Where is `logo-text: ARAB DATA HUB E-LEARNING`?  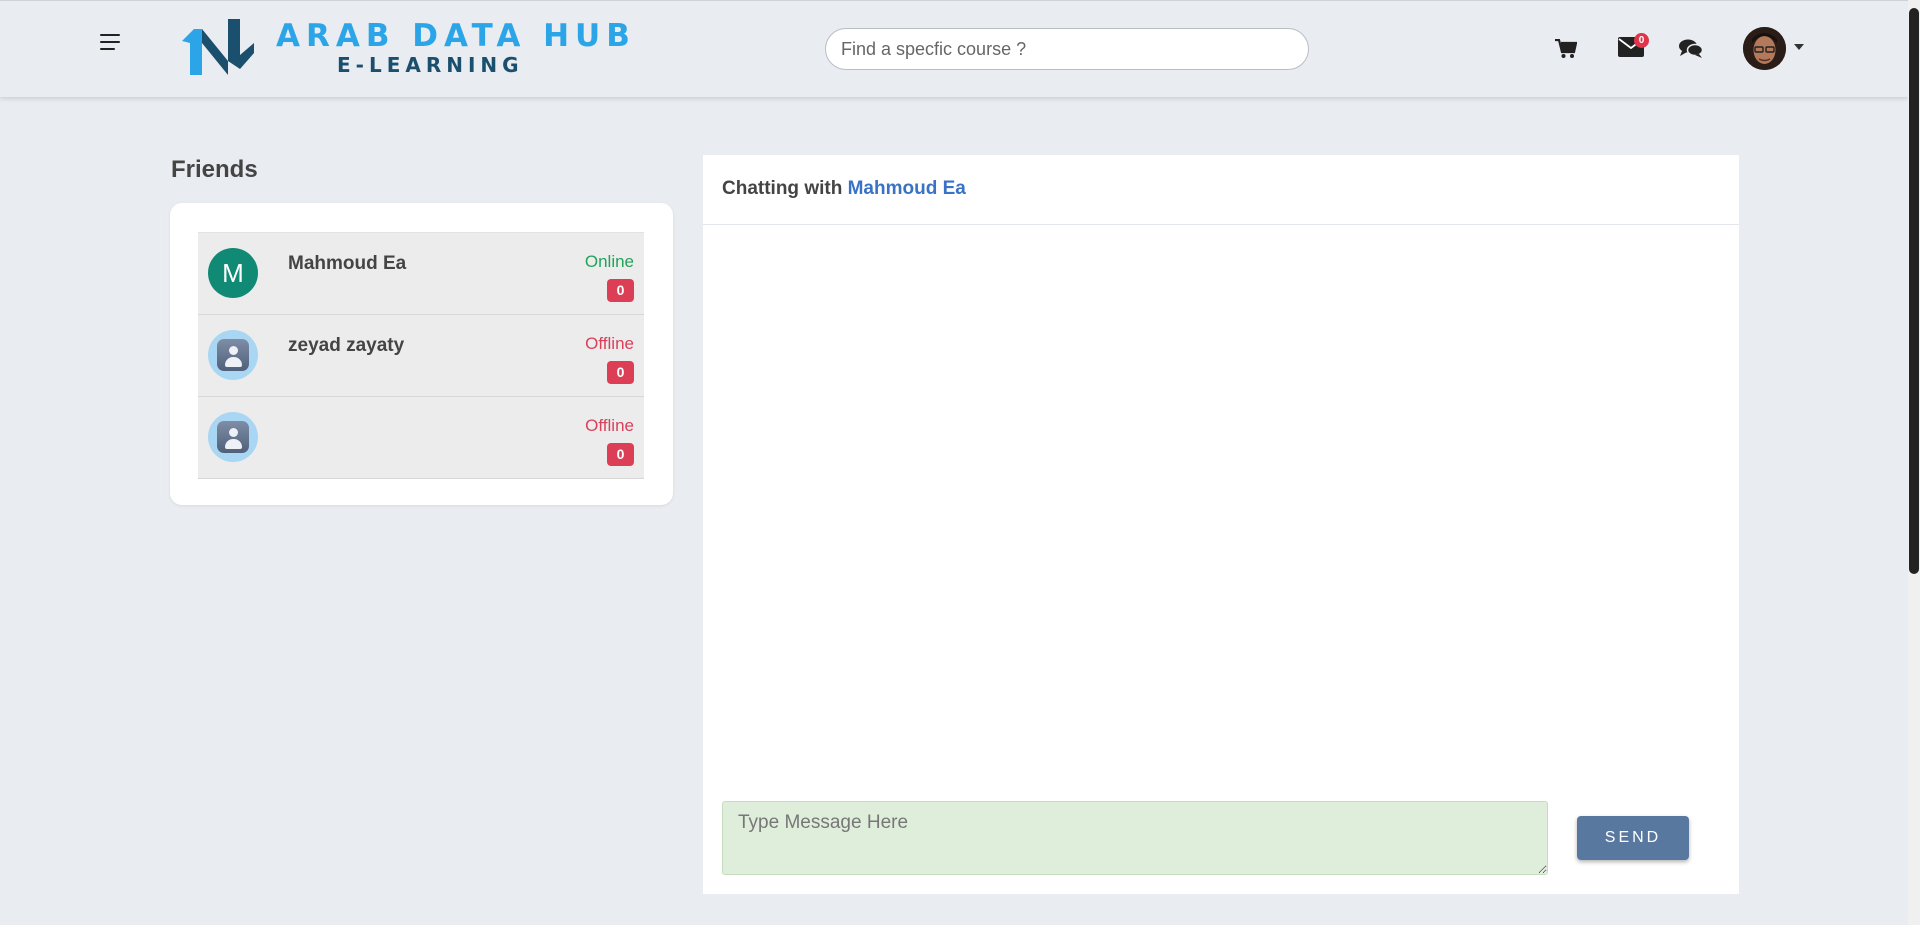
logo-text: ARAB DATA HUB E-LEARNING is located at coordinates (456, 48).